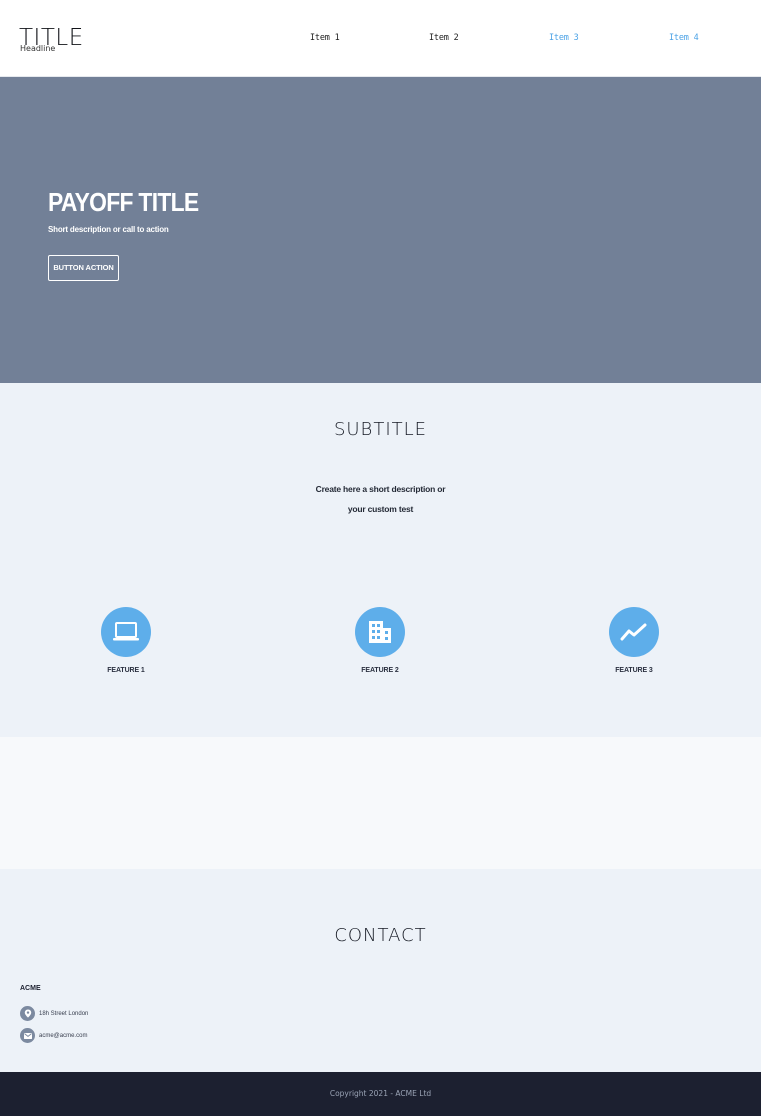  What do you see at coordinates (380, 429) in the screenshot?
I see `features-title: SUBTITLE` at bounding box center [380, 429].